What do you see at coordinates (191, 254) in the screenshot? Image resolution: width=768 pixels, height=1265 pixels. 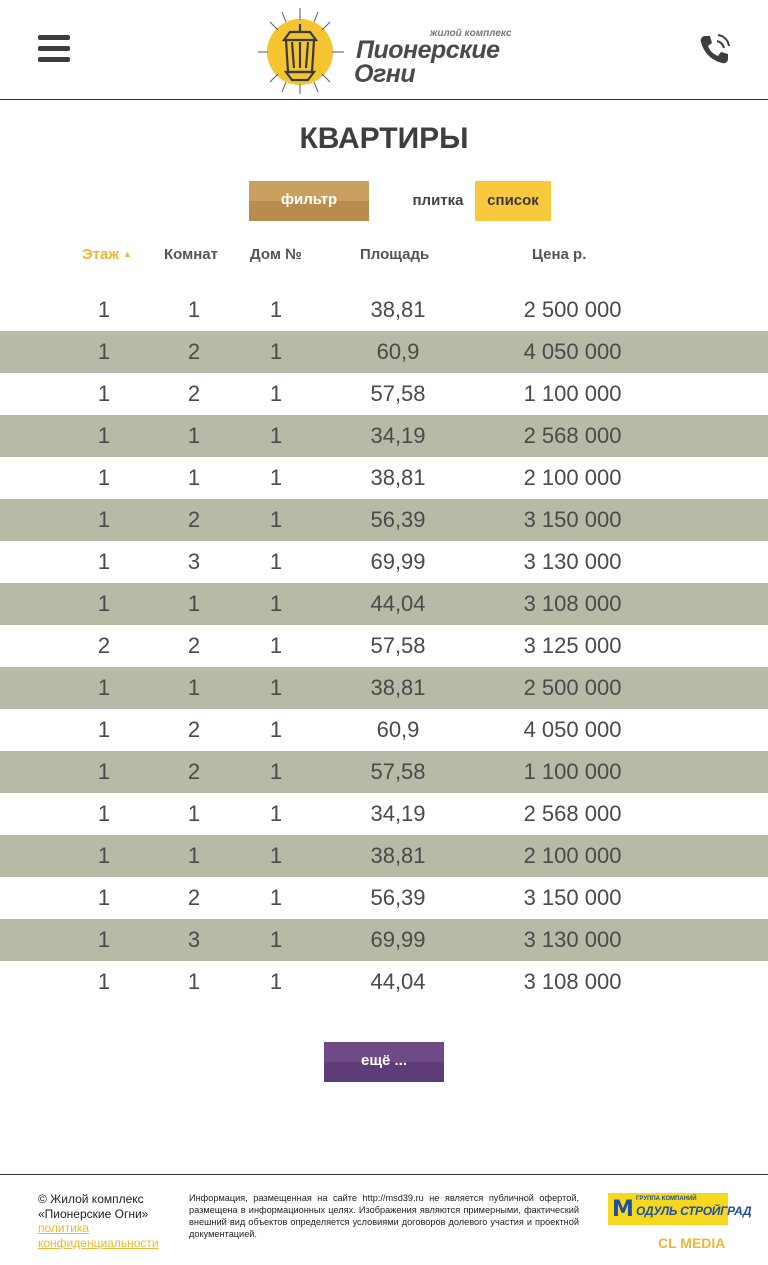 I see `column-header-rooms: Комнат` at bounding box center [191, 254].